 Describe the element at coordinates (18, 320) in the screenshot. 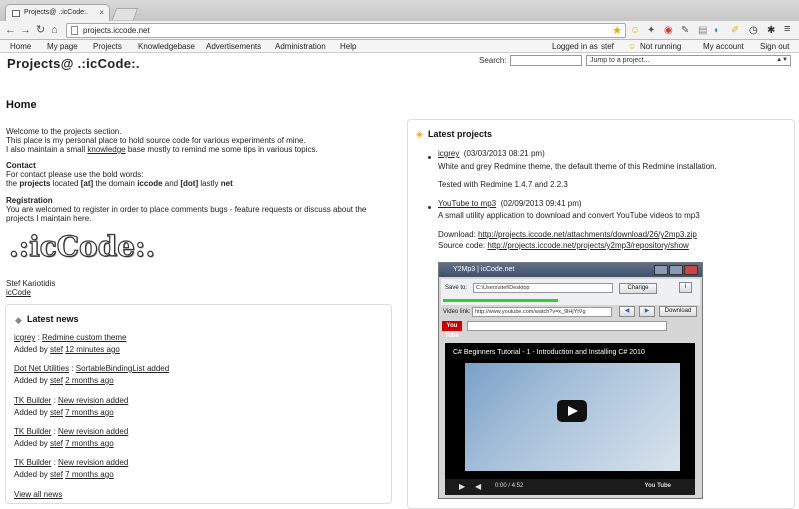

I see `news-icon: ◆` at that location.